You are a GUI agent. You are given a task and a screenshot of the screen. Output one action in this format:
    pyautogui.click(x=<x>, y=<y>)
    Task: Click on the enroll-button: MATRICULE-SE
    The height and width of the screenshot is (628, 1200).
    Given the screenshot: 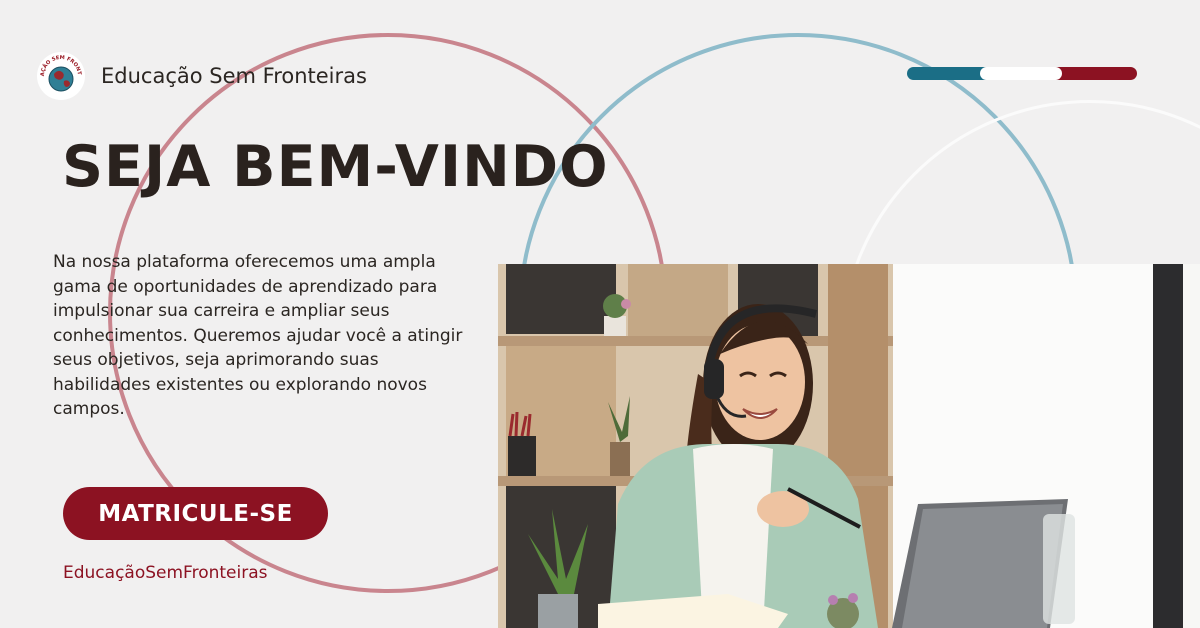 What is the action you would take?
    pyautogui.click(x=195, y=513)
    